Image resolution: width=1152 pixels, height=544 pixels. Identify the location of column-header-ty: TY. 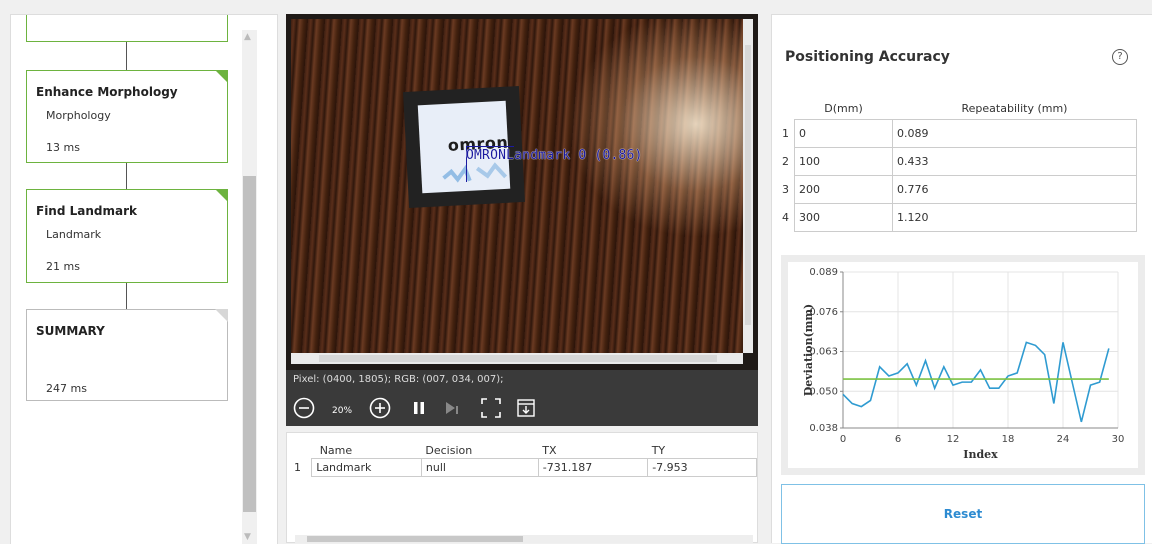
(702, 451).